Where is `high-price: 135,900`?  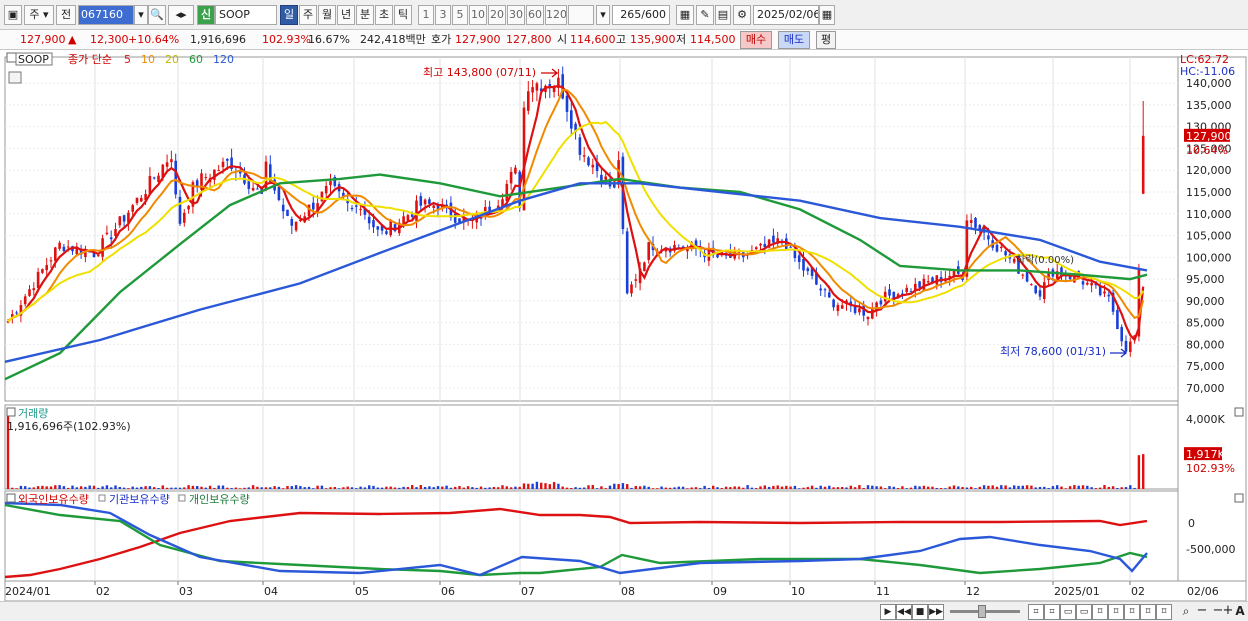
high-price: 135,900 is located at coordinates (653, 39).